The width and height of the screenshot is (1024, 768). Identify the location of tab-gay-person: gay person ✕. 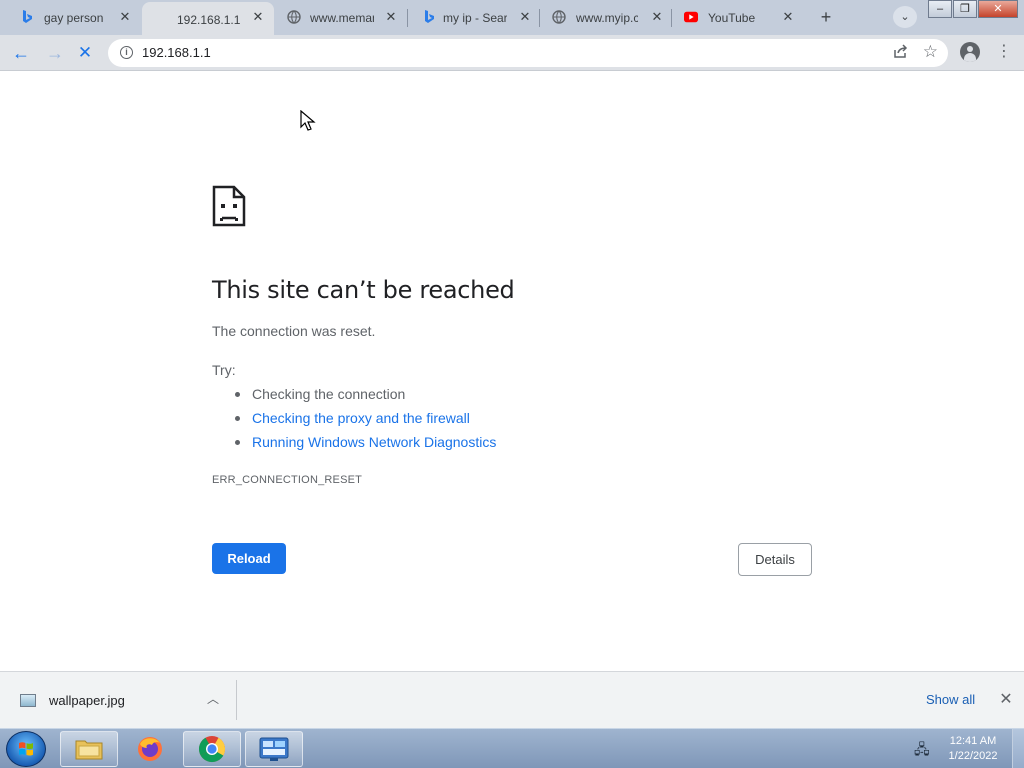
(70, 17).